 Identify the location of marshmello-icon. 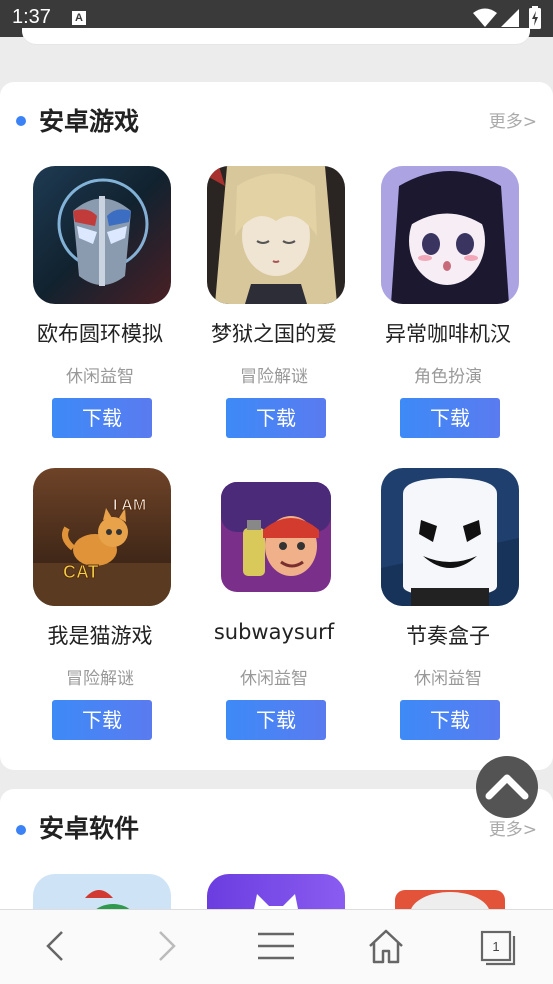
(450, 537).